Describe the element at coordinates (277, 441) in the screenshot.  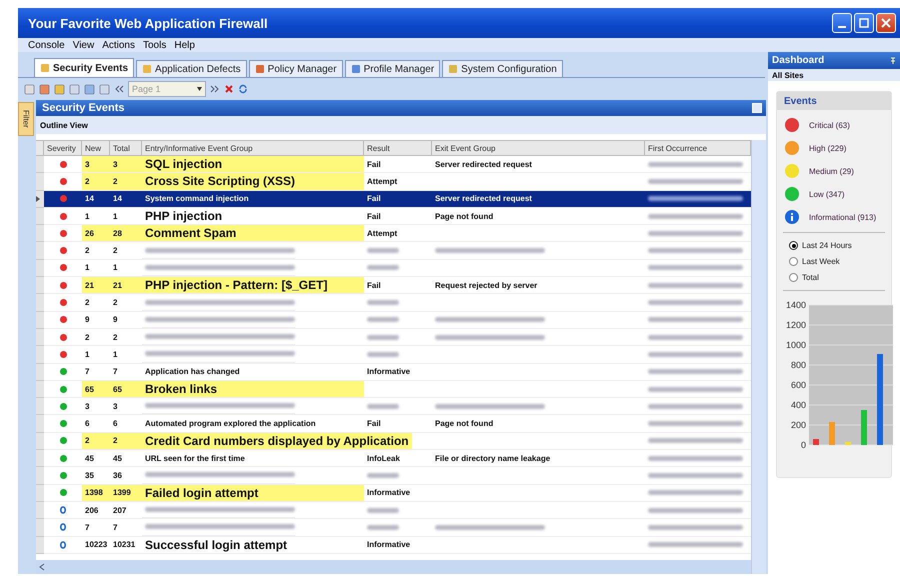
I see `table-cell: Credit Card numbers displayed by Application` at that location.